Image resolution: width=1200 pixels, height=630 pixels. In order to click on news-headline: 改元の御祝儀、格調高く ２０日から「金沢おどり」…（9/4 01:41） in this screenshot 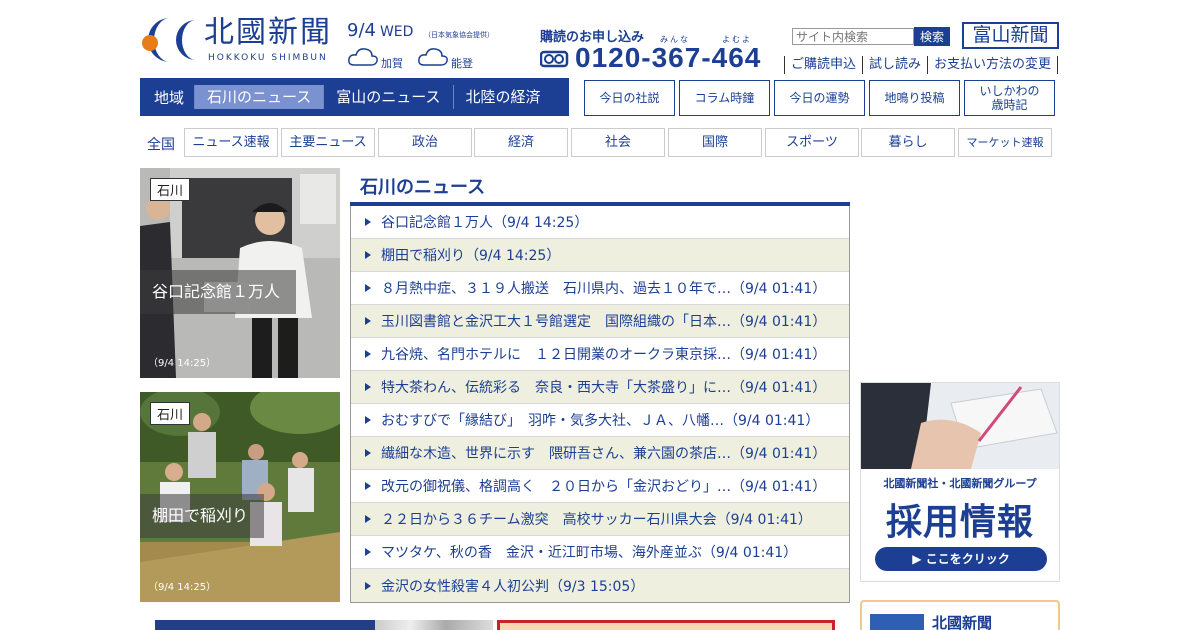, I will do `click(603, 486)`.